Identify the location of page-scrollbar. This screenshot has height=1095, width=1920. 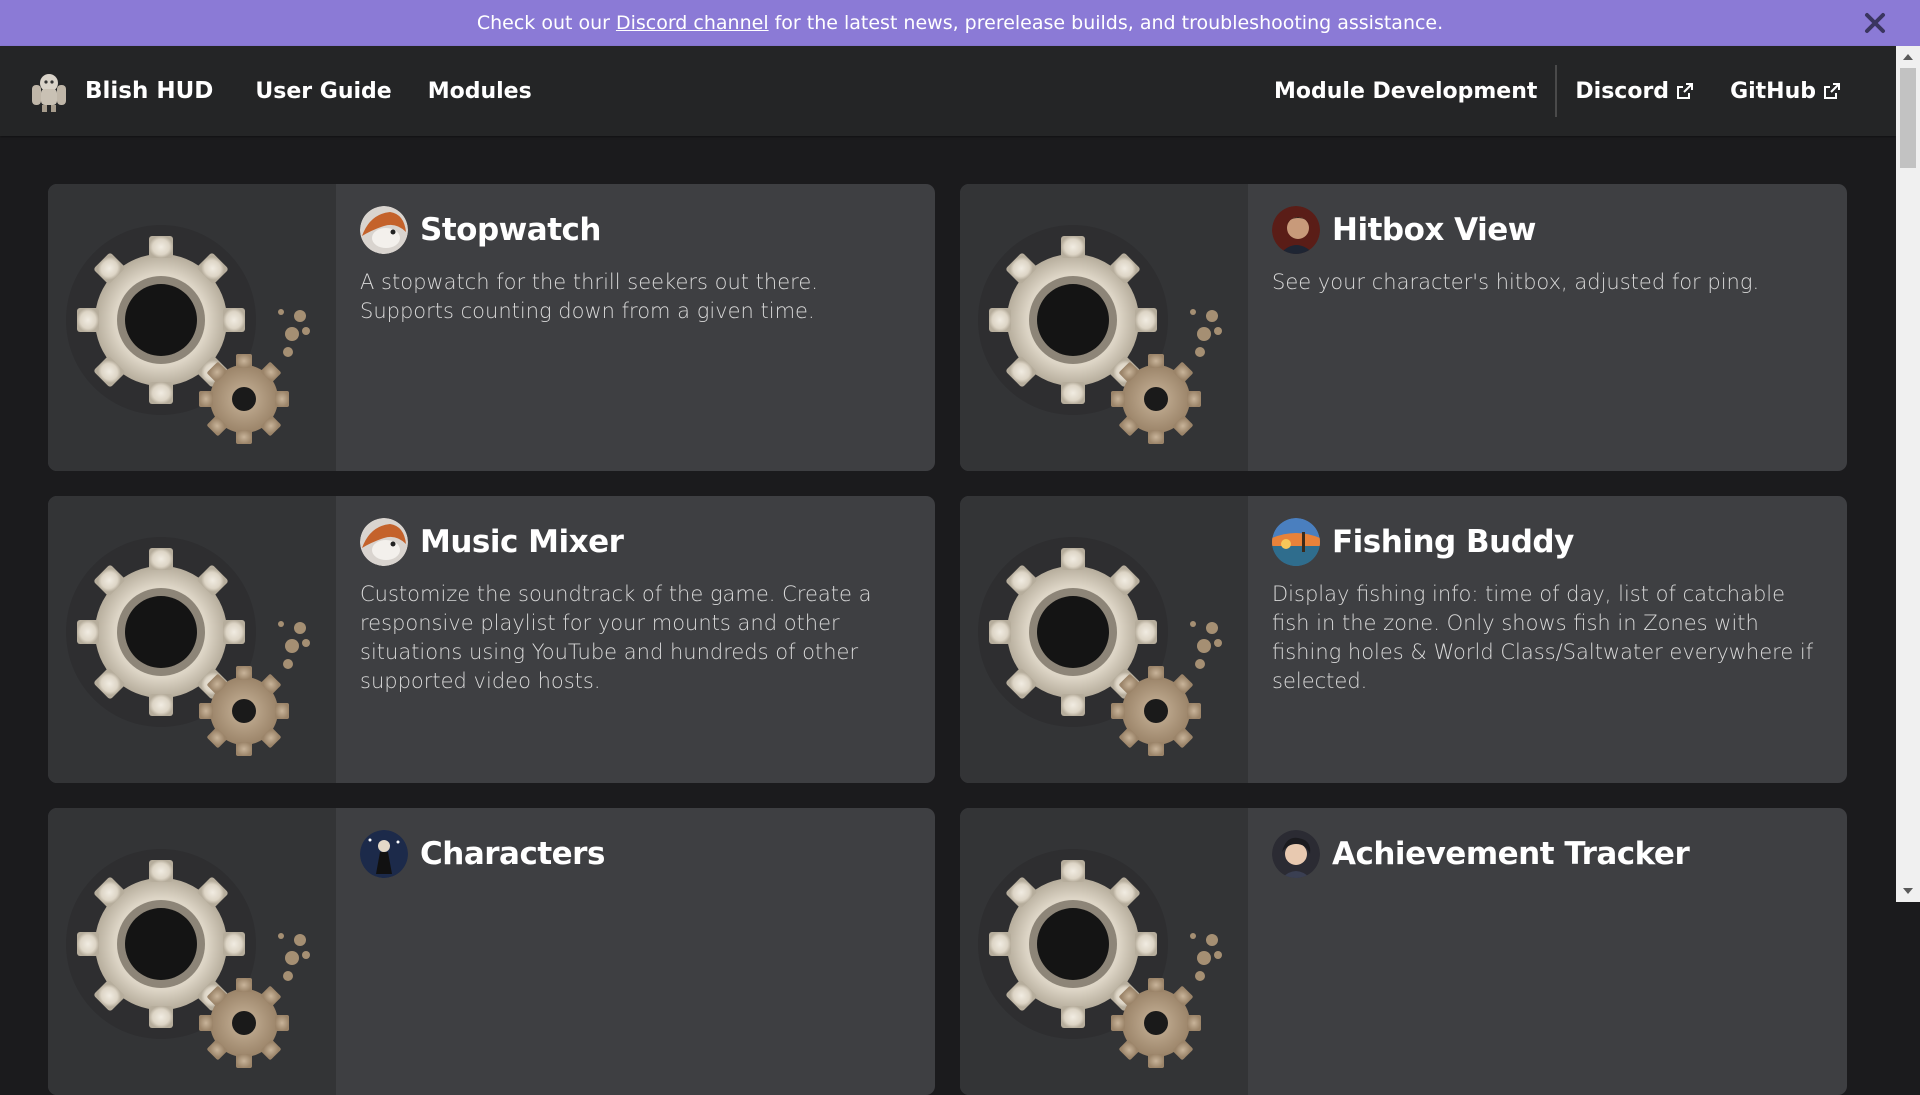
(1908, 474).